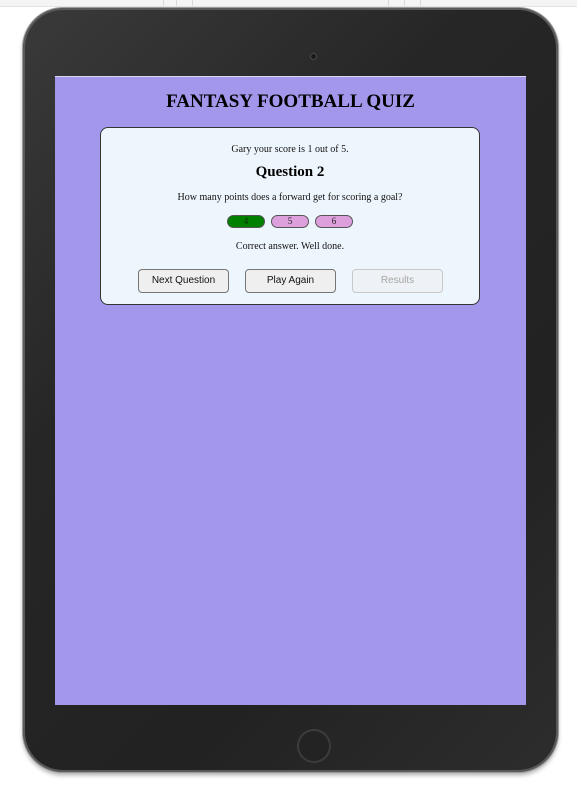 The width and height of the screenshot is (577, 793). I want to click on front-camera-icon, so click(313, 56).